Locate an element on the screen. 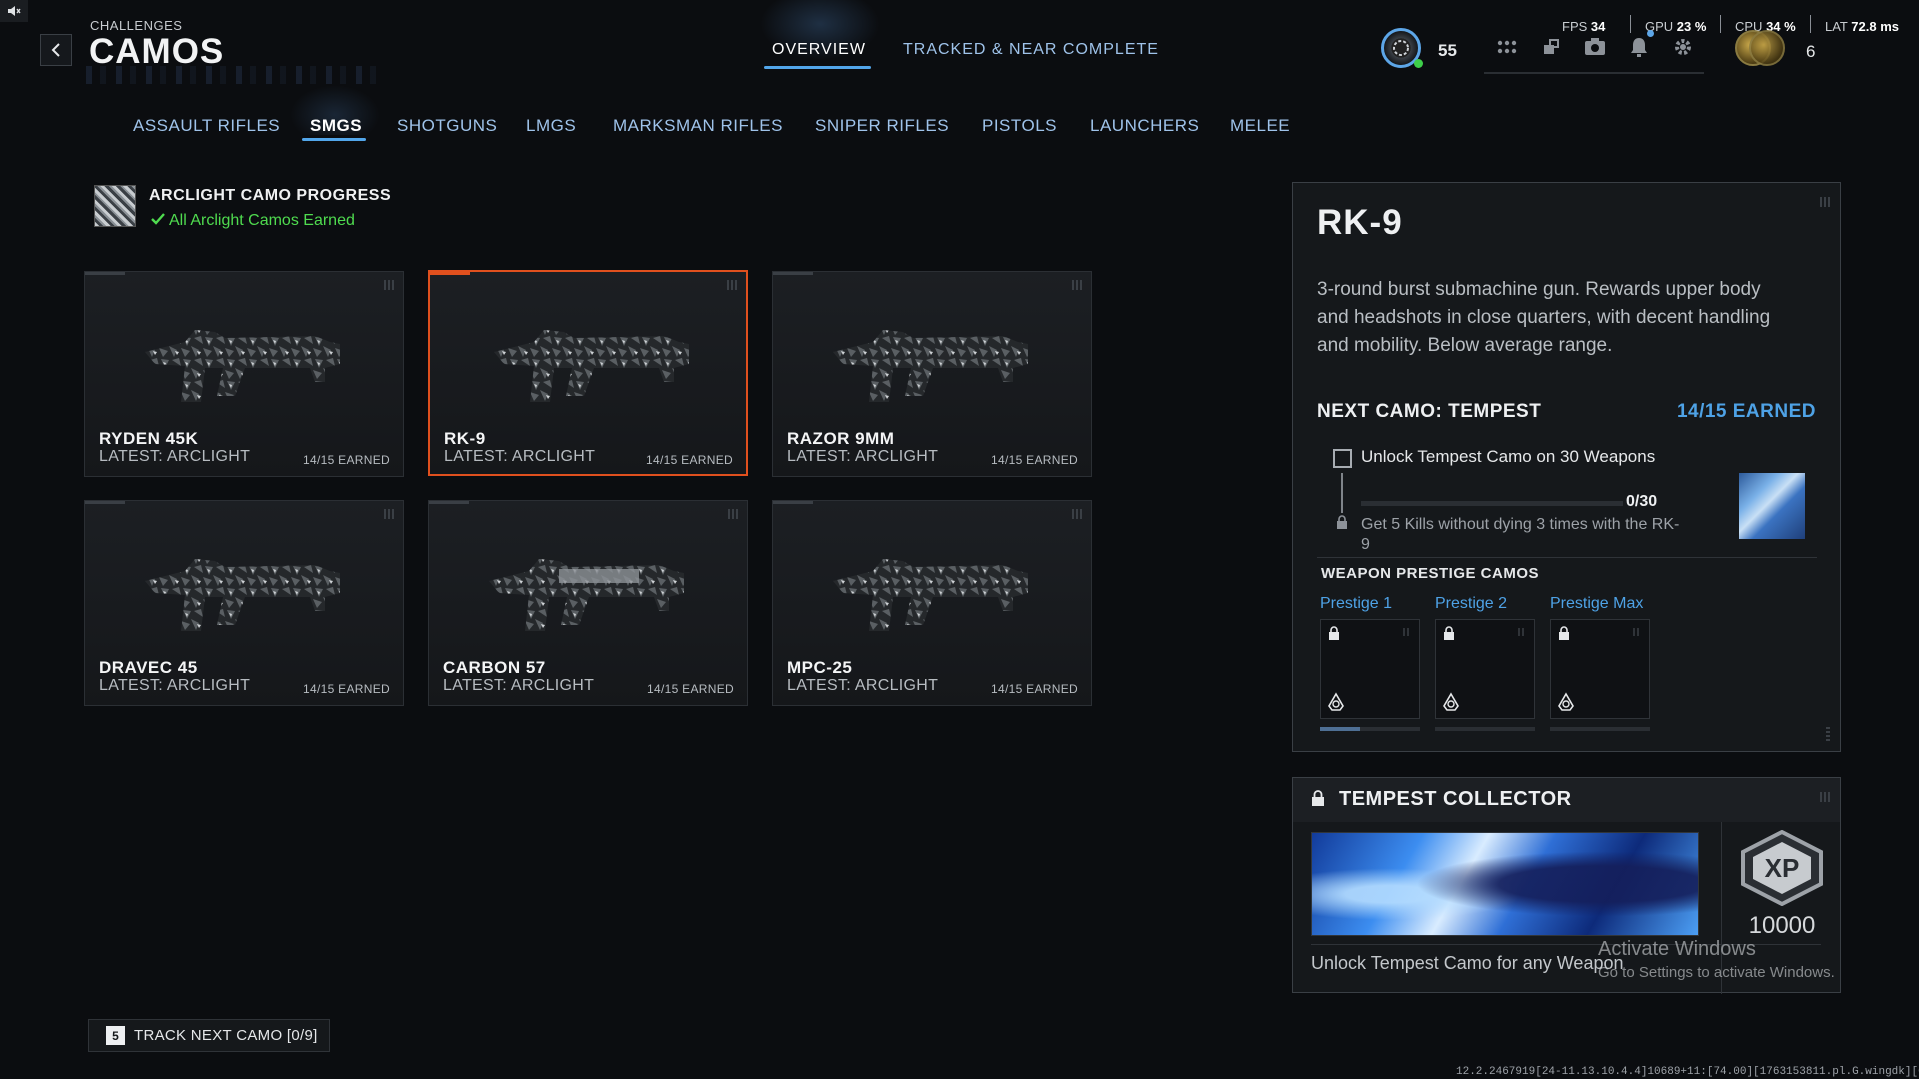 The height and width of the screenshot is (1079, 1919). camera-icon is located at coordinates (1595, 47).